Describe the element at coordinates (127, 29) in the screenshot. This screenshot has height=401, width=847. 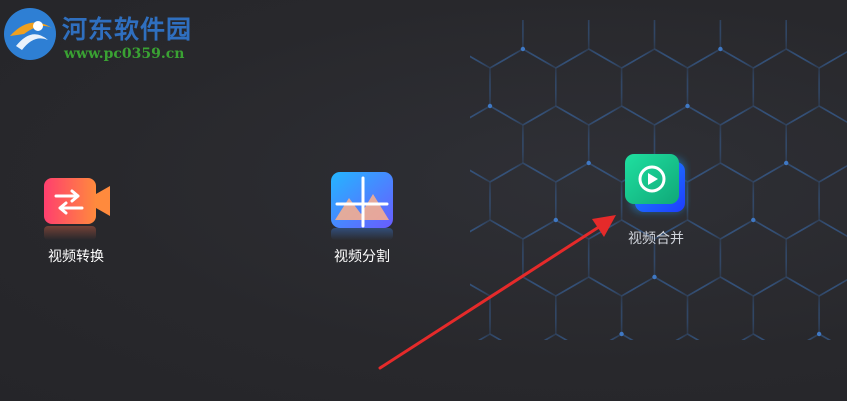
I see `watermark-title: 河东软件园` at that location.